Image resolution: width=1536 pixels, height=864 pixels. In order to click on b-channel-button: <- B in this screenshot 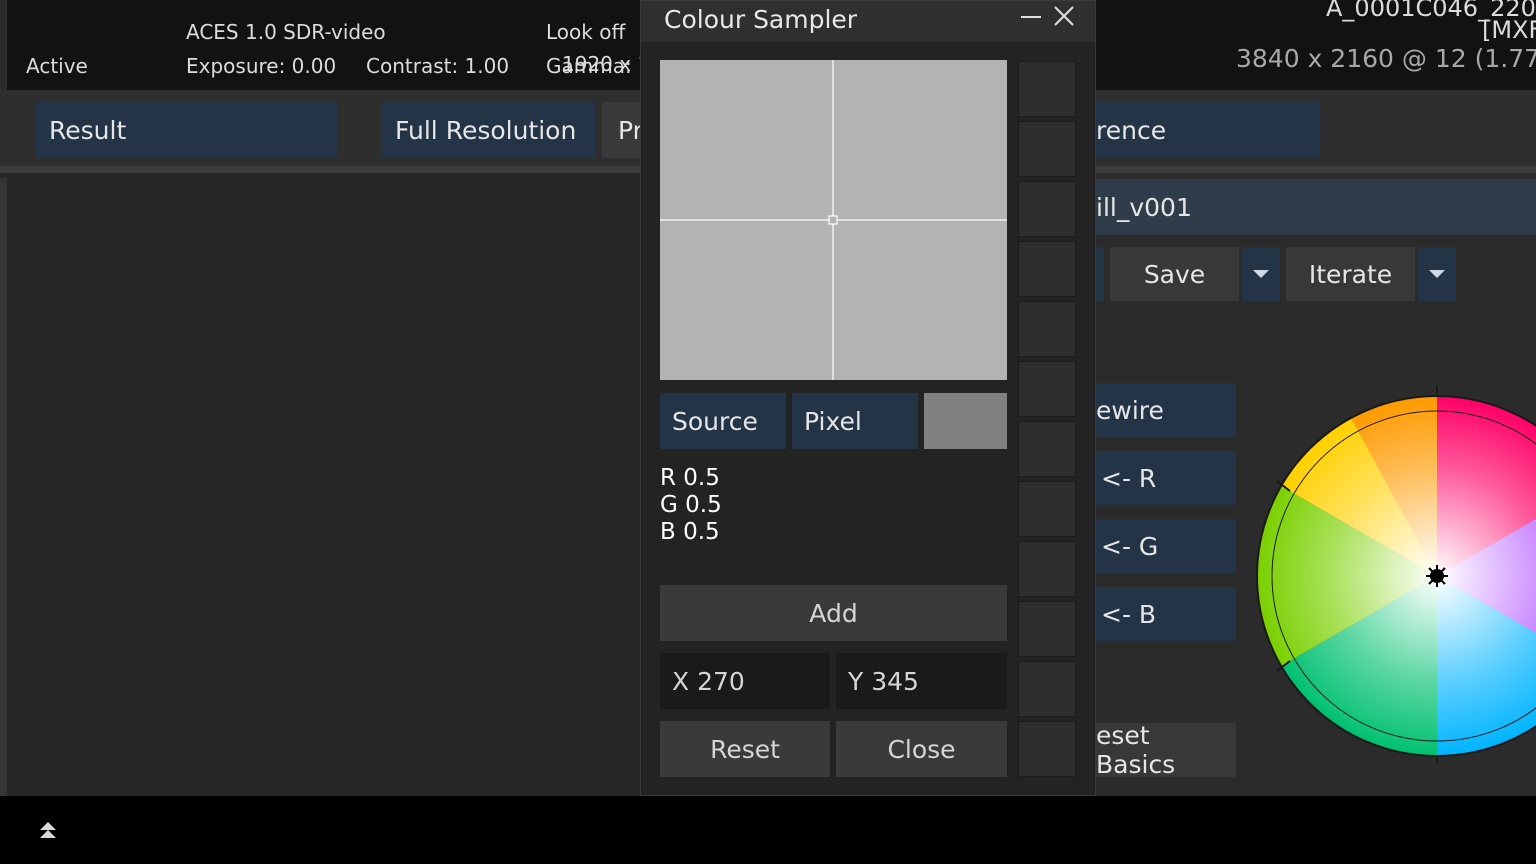, I will do `click(1166, 614)`.